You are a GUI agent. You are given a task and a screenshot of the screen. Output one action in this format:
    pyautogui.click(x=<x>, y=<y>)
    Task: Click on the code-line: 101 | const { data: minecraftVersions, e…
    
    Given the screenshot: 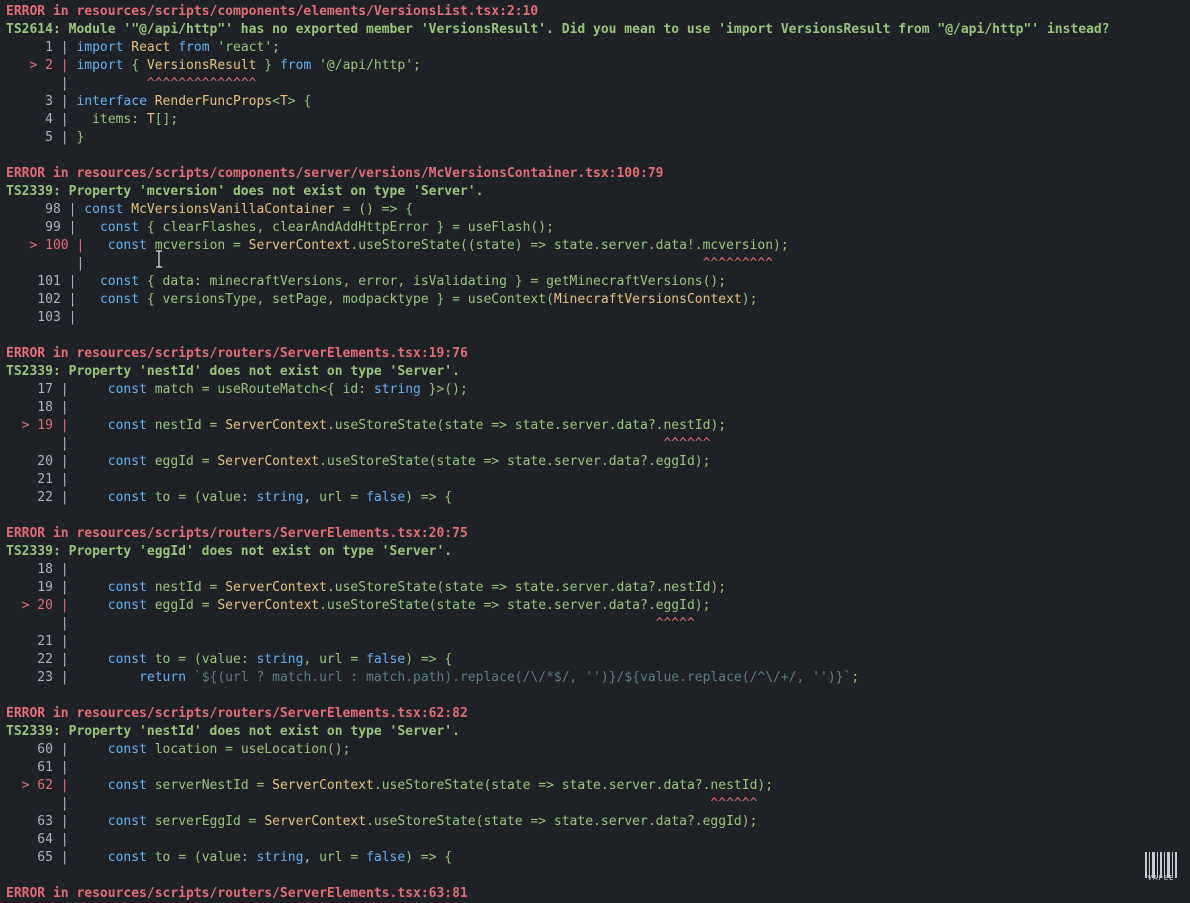 What is the action you would take?
    pyautogui.click(x=598, y=282)
    